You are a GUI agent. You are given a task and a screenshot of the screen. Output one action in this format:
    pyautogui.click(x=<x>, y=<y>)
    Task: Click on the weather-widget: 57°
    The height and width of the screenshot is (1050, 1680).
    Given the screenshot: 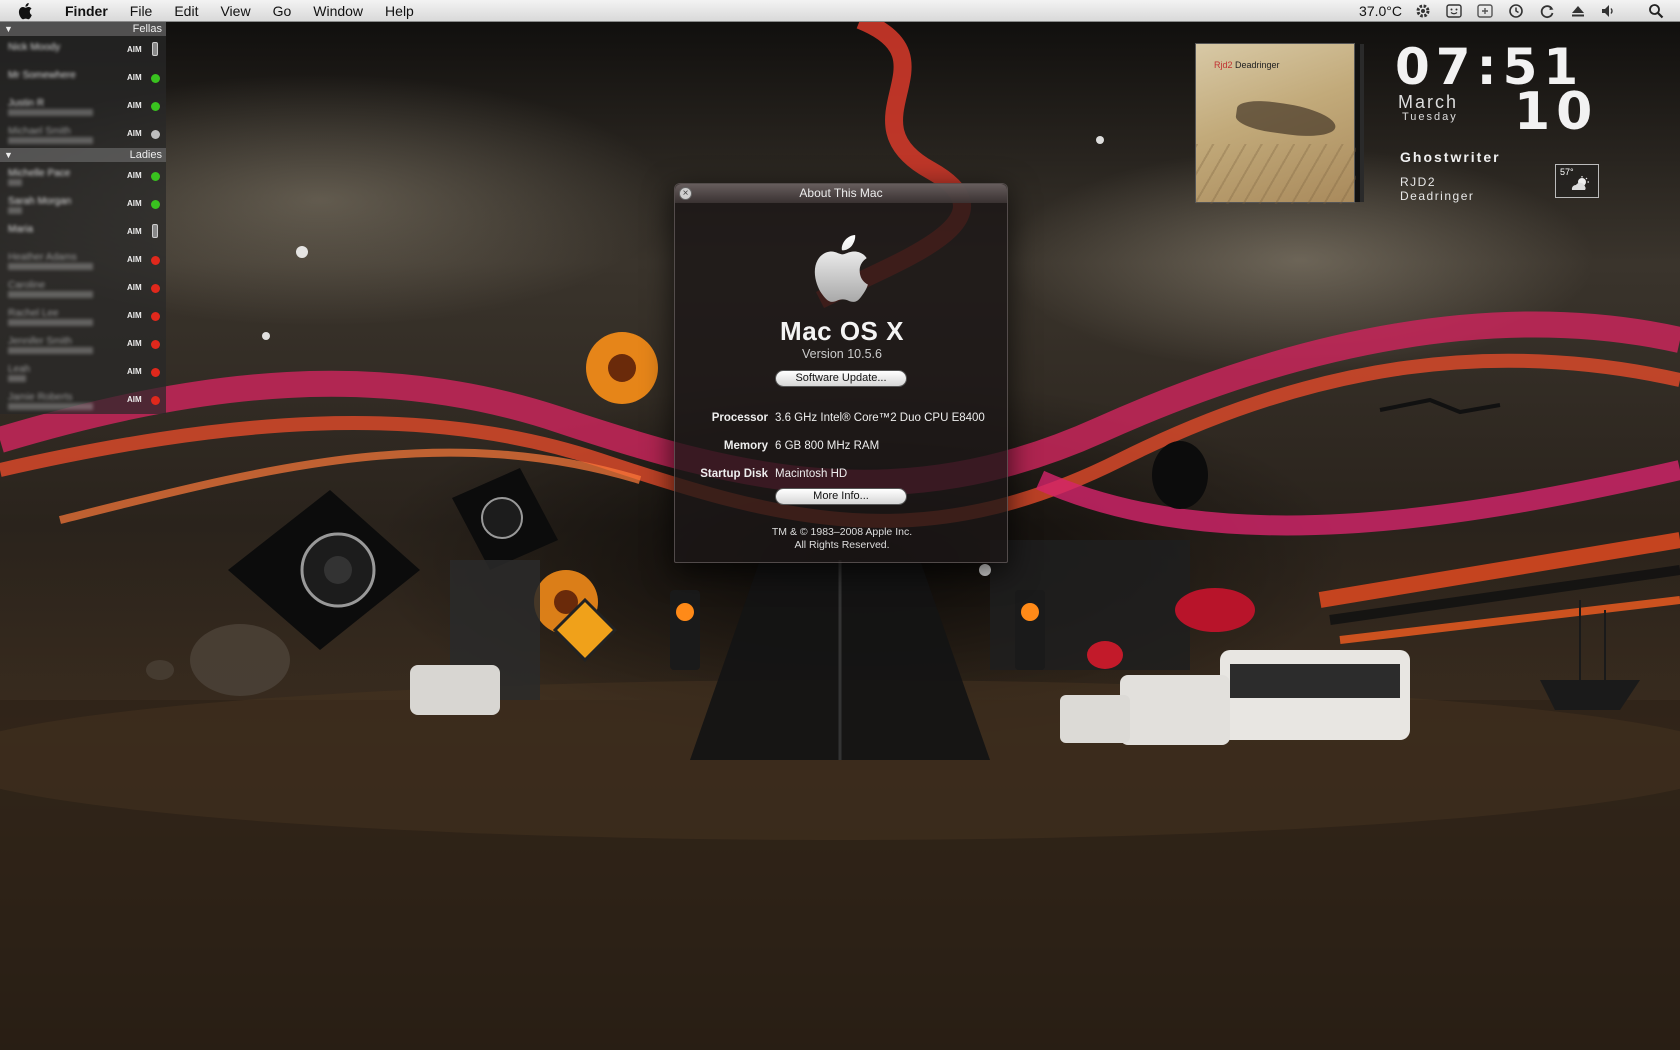 What is the action you would take?
    pyautogui.click(x=1577, y=181)
    